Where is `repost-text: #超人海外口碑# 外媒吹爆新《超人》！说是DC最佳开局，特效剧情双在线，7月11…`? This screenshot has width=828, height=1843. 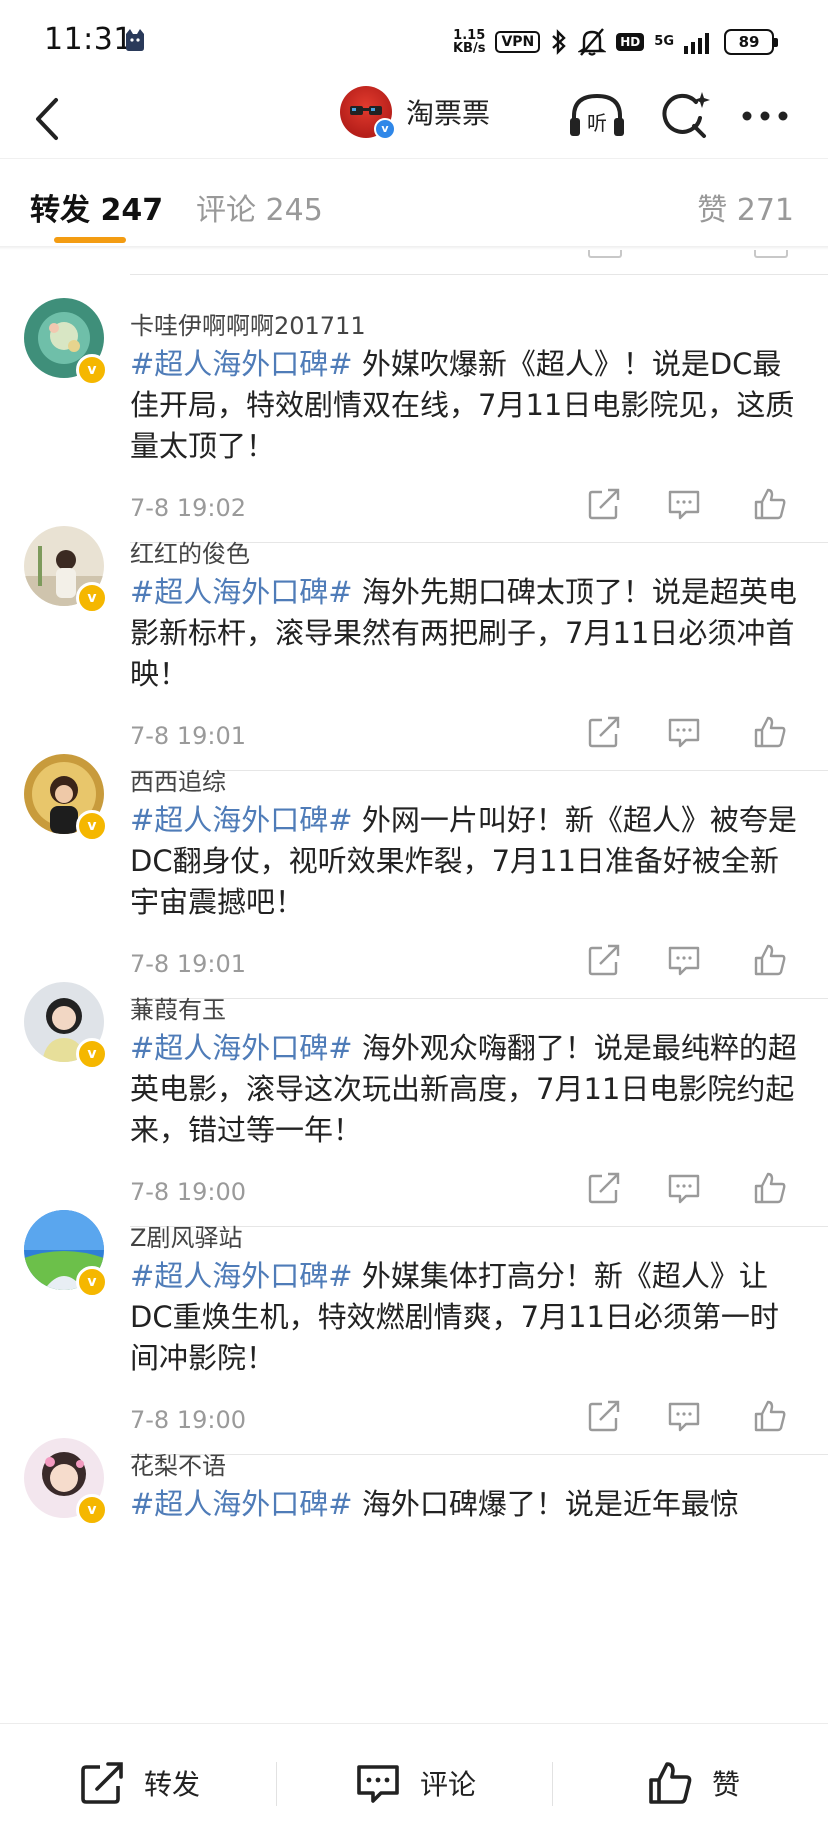
repost-text: #超人海外口碑# 外媒吹爆新《超人》！说是DC最佳开局，特效剧情双在线，7月11… is located at coordinates (466, 405).